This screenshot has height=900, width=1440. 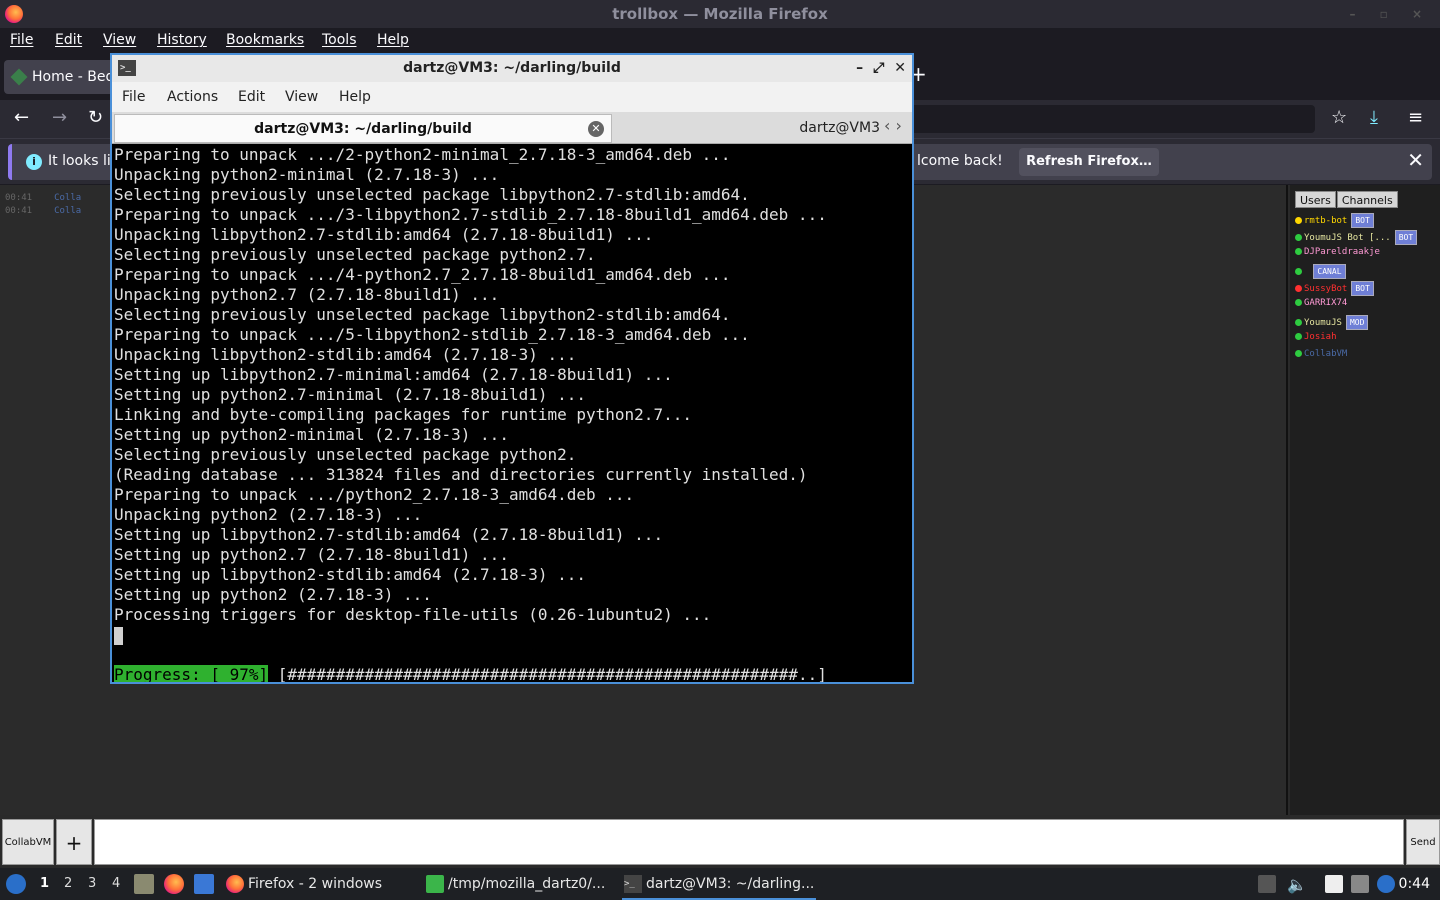 What do you see at coordinates (16, 884) in the screenshot?
I see `start-menu-icon` at bounding box center [16, 884].